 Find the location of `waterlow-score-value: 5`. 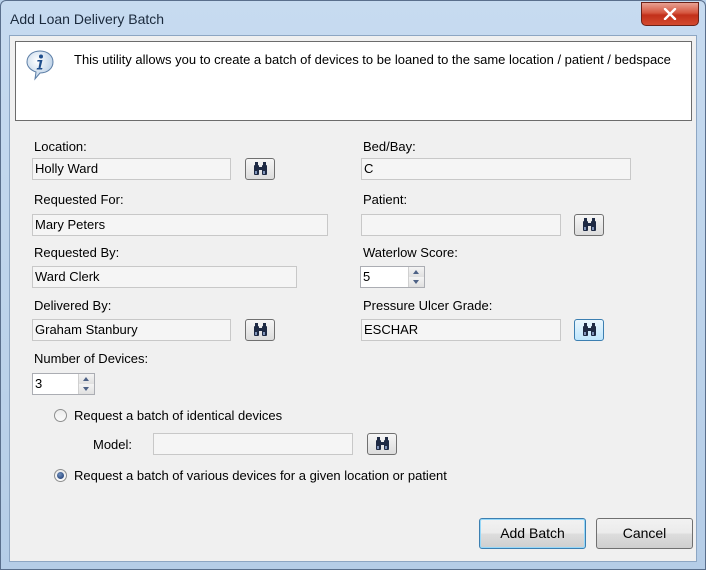

waterlow-score-value: 5 is located at coordinates (367, 276).